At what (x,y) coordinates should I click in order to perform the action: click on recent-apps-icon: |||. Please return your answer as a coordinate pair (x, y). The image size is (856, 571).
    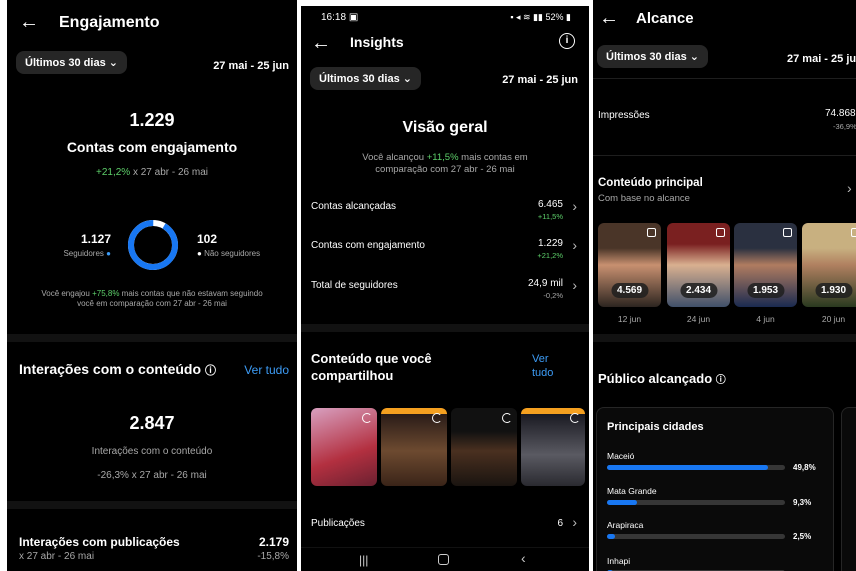
    Looking at the image, I should click on (363, 560).